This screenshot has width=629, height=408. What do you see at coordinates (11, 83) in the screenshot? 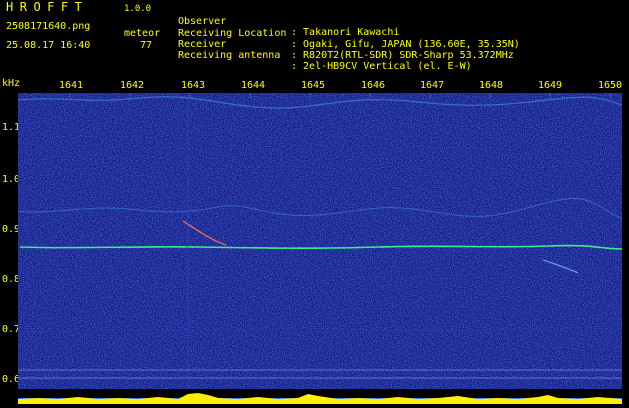
I see `frequency-unit: kHz` at bounding box center [11, 83].